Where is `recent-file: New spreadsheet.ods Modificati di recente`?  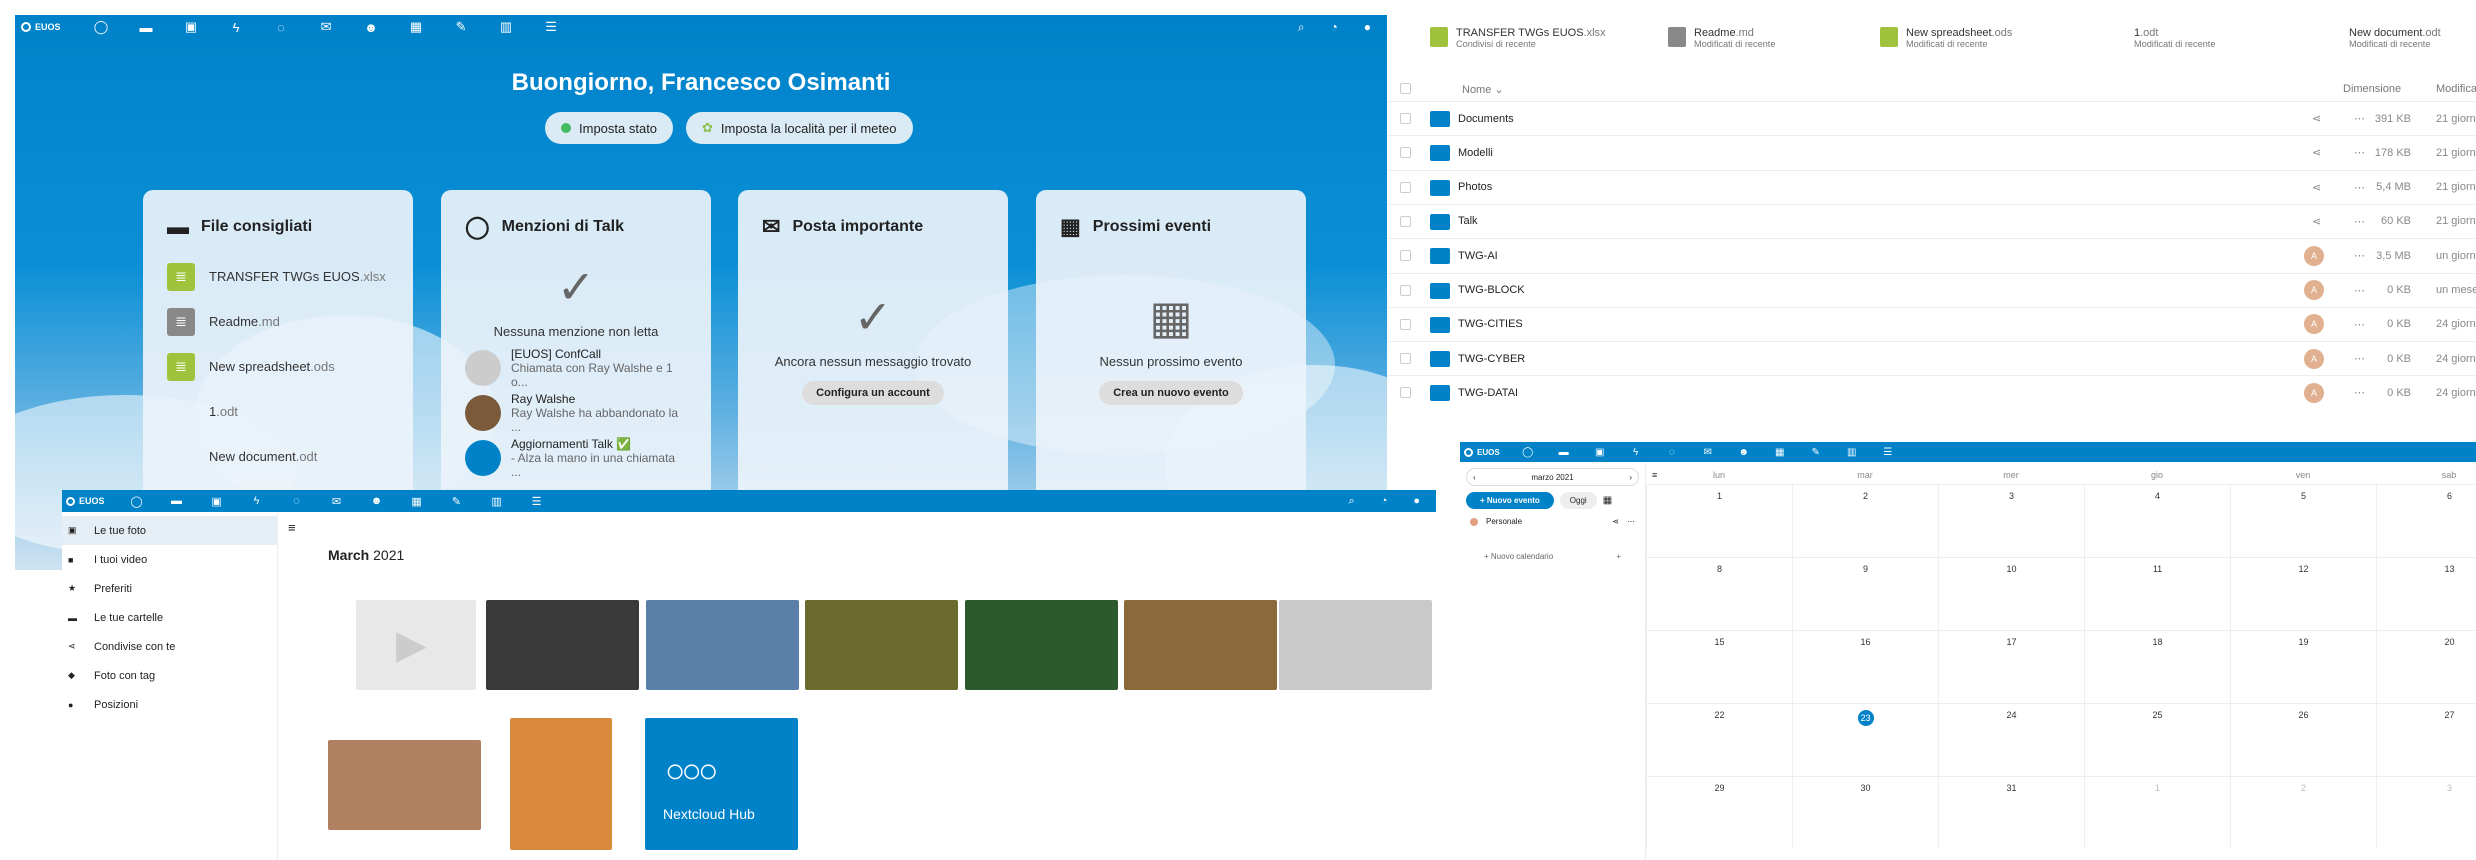
recent-file: New spreadsheet.ods Modificati di recente is located at coordinates (1946, 38).